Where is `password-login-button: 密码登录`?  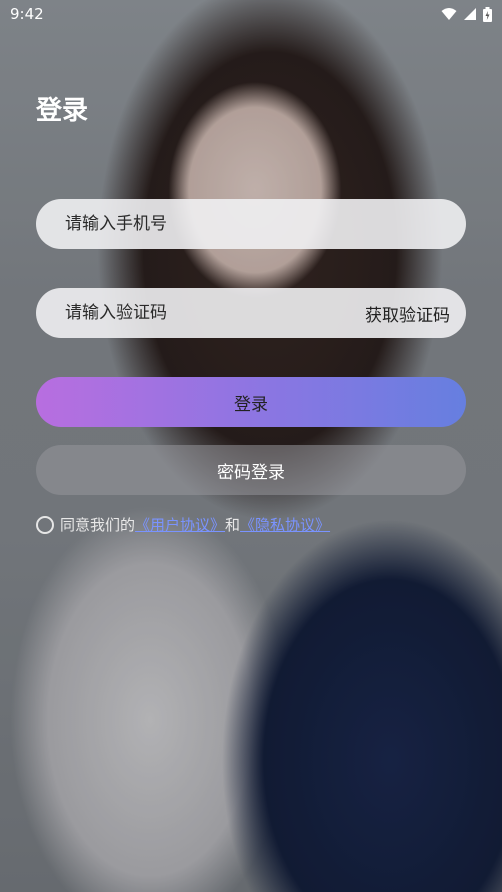
password-login-button: 密码登录 is located at coordinates (251, 470).